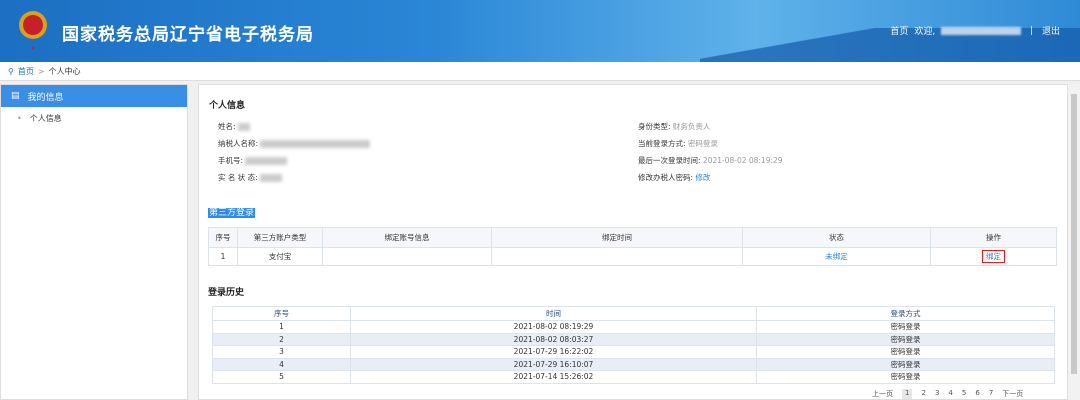 The image size is (1080, 400). Describe the element at coordinates (231, 160) in the screenshot. I see `phone-label: 手机号:` at that location.